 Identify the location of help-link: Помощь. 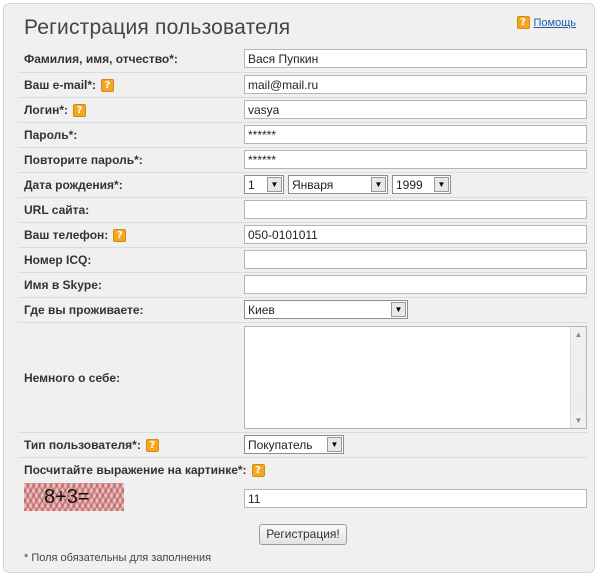
(555, 23).